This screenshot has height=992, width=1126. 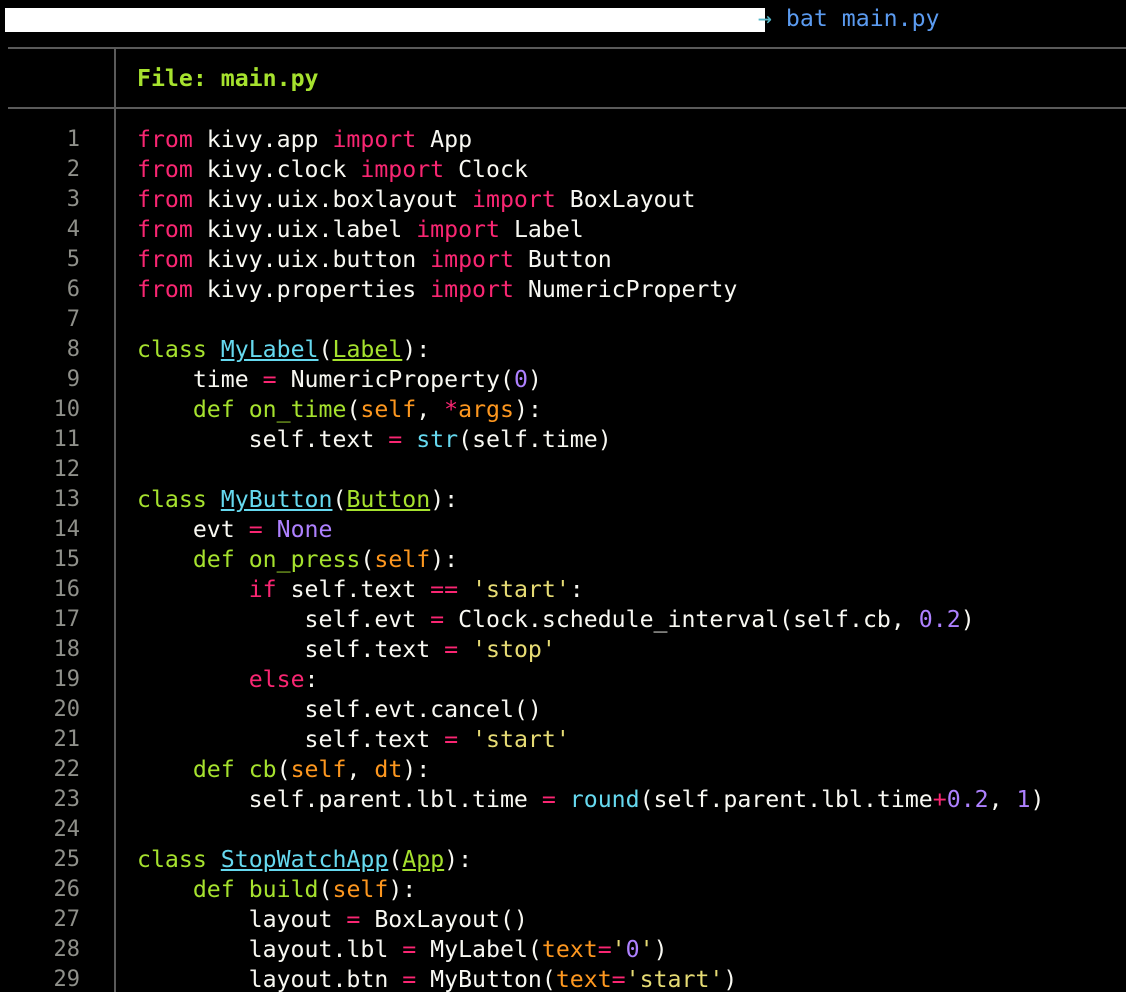 I want to click on code-token: layout.lbl, so click(x=270, y=949).